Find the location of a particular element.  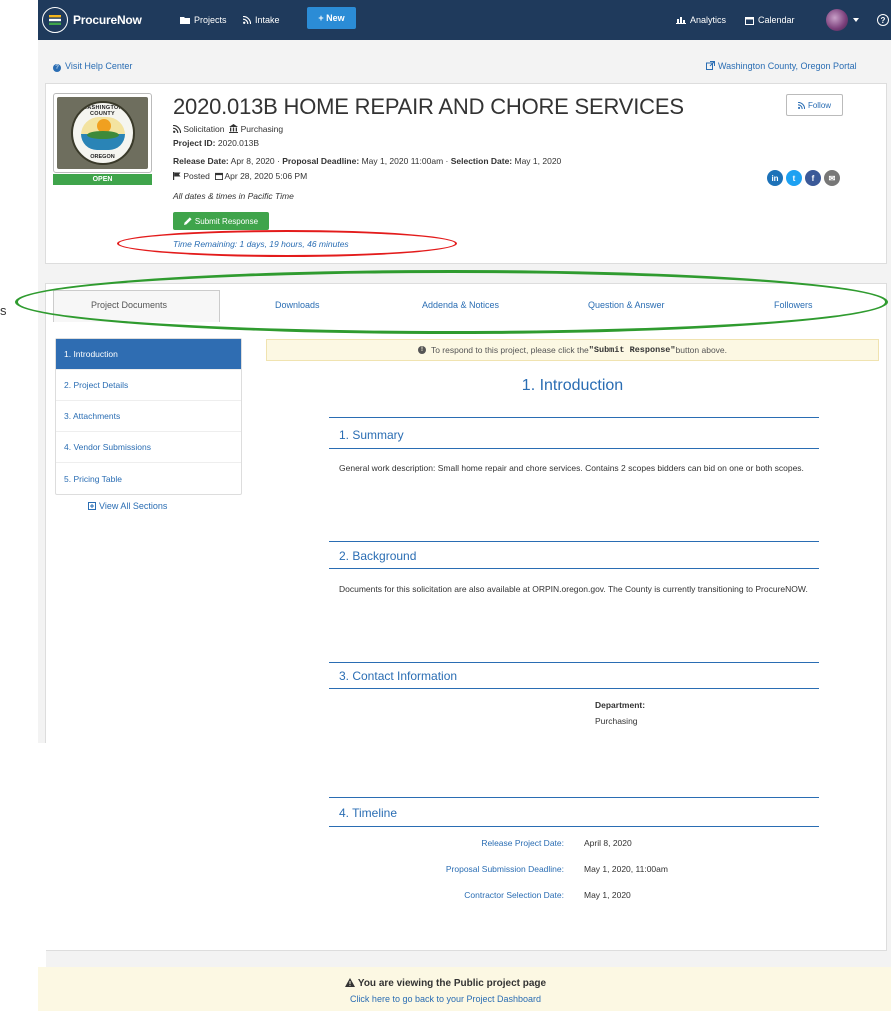

submit-response-button: Submit Response is located at coordinates (221, 221).